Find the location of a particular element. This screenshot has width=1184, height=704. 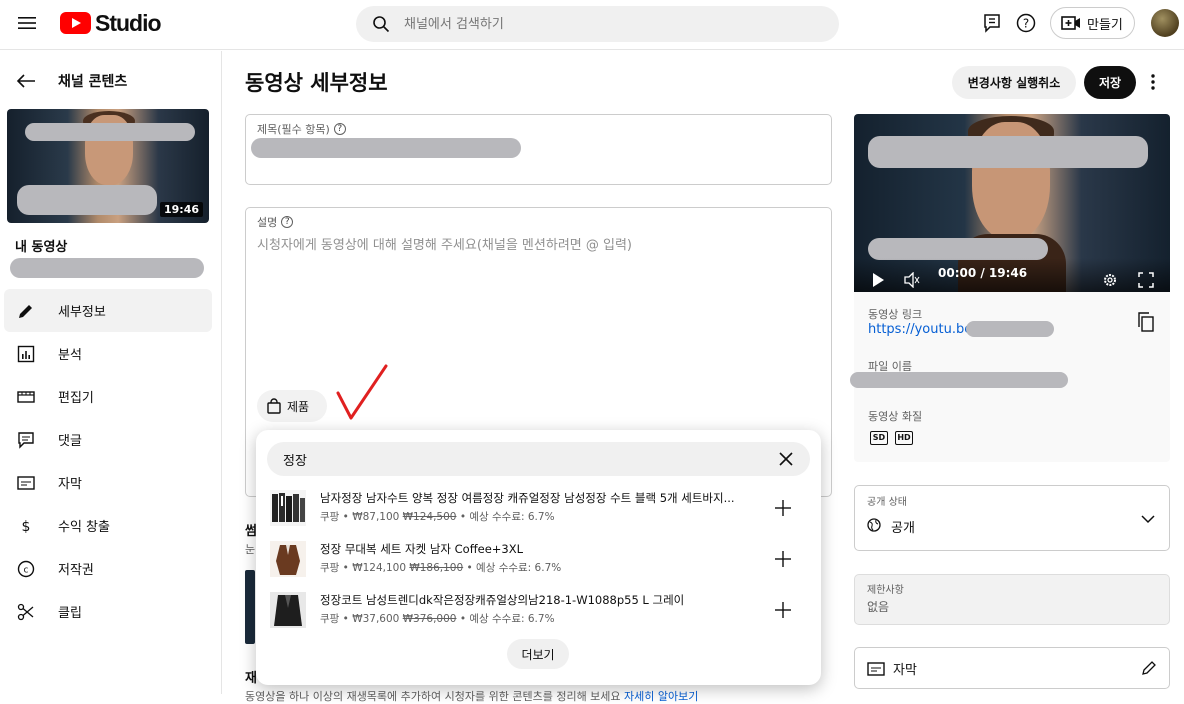

sidebar-item-editor: 편집기 is located at coordinates (108, 396).